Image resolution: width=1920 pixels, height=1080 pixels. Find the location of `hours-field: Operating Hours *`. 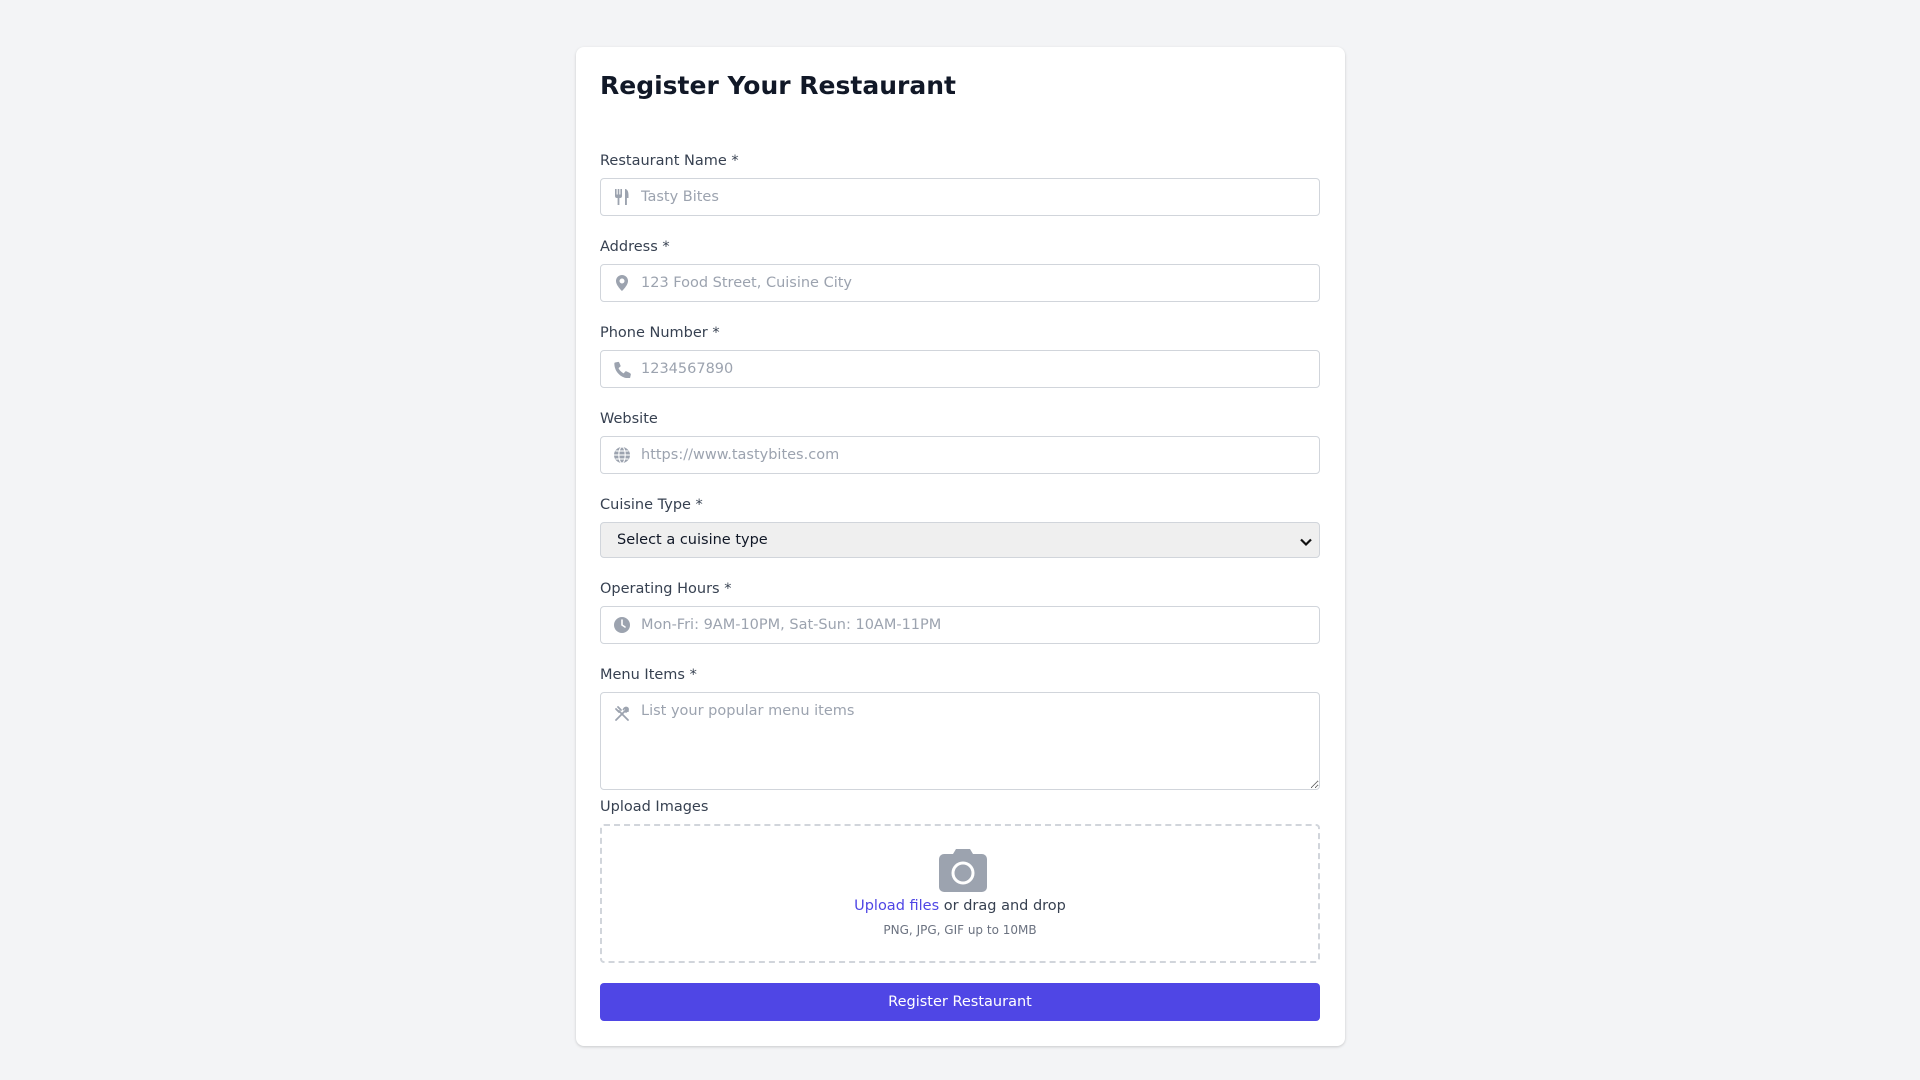

hours-field: Operating Hours * is located at coordinates (960, 612).